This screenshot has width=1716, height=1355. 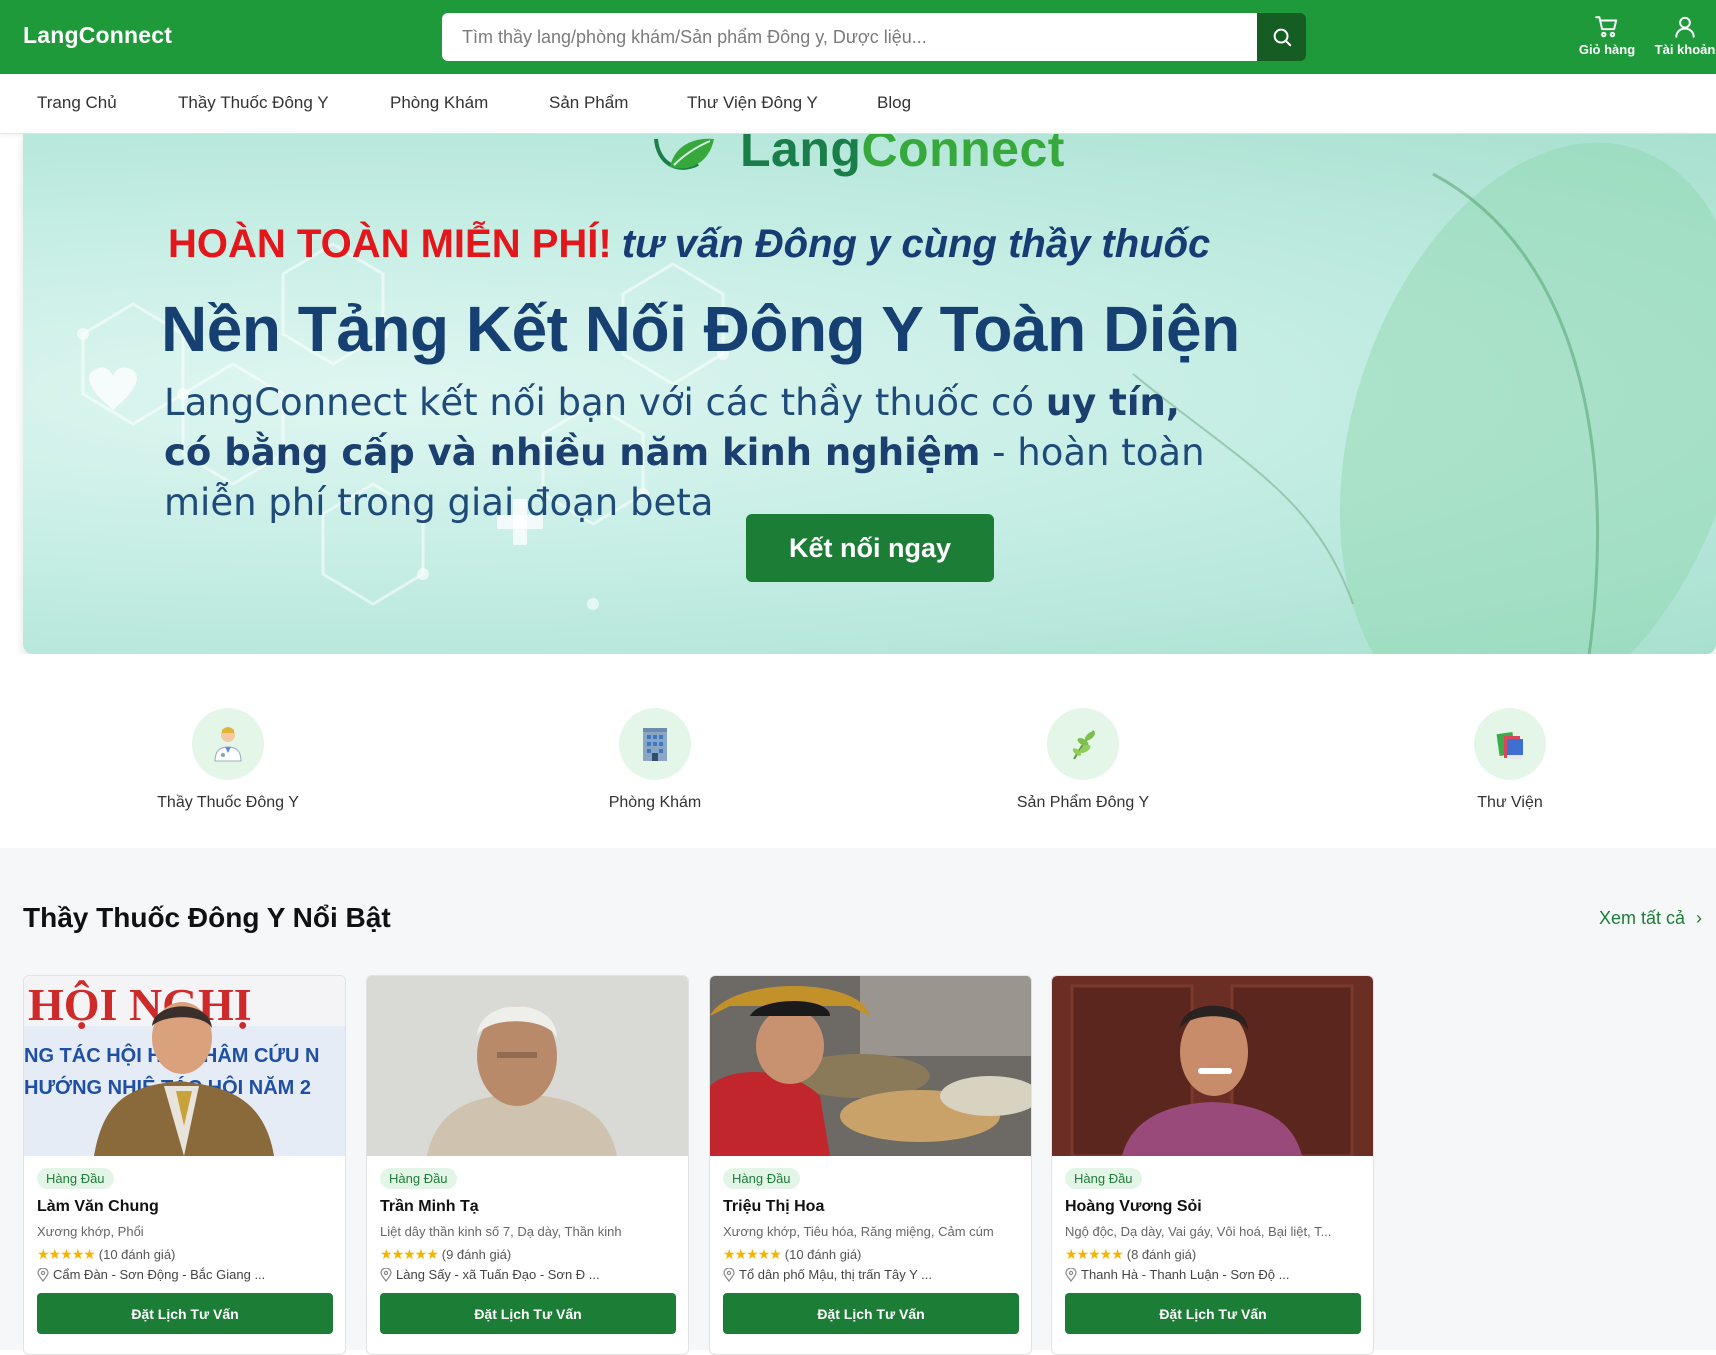 What do you see at coordinates (77, 103) in the screenshot?
I see `nav-item-home: Trang Chủ` at bounding box center [77, 103].